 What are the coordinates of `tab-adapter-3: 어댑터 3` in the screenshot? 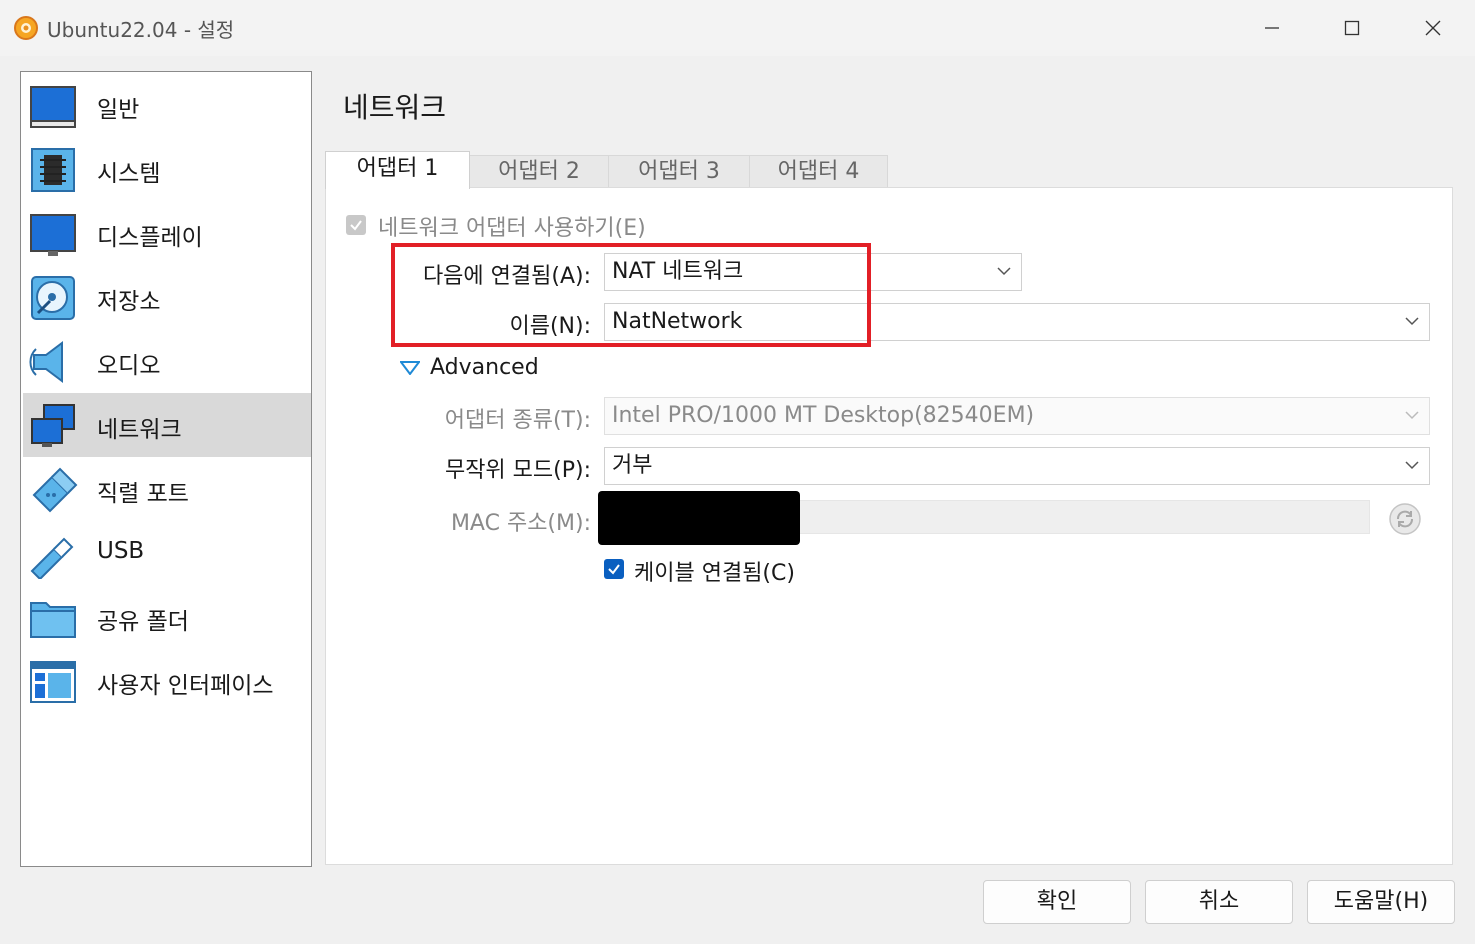 It's located at (679, 171).